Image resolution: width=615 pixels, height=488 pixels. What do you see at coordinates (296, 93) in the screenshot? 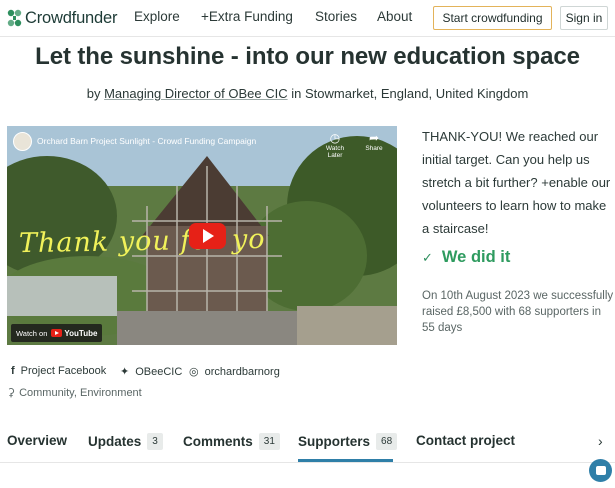
I see `location-prefix: in` at bounding box center [296, 93].